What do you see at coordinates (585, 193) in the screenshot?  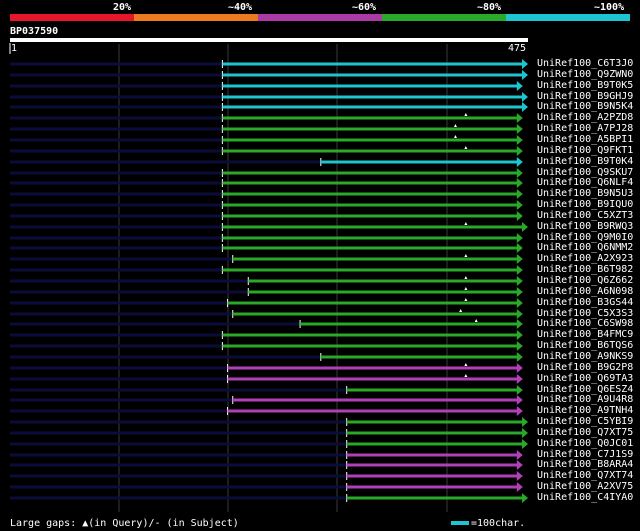 I see `hit-label: UniRef100_B9N5U3` at bounding box center [585, 193].